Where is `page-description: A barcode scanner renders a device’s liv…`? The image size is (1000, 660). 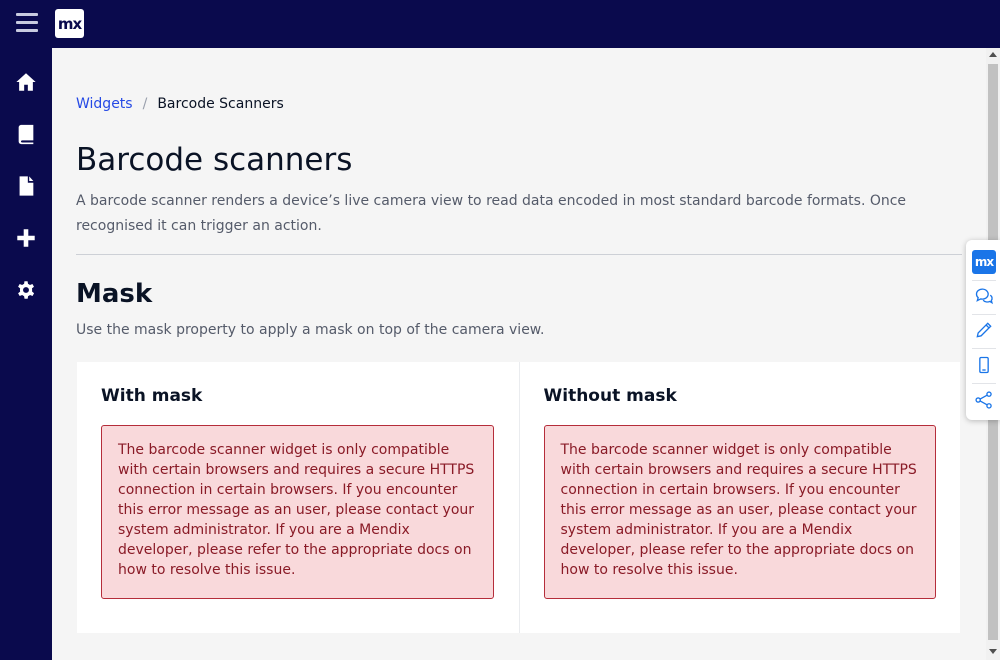 page-description: A barcode scanner renders a device’s liv… is located at coordinates (491, 213).